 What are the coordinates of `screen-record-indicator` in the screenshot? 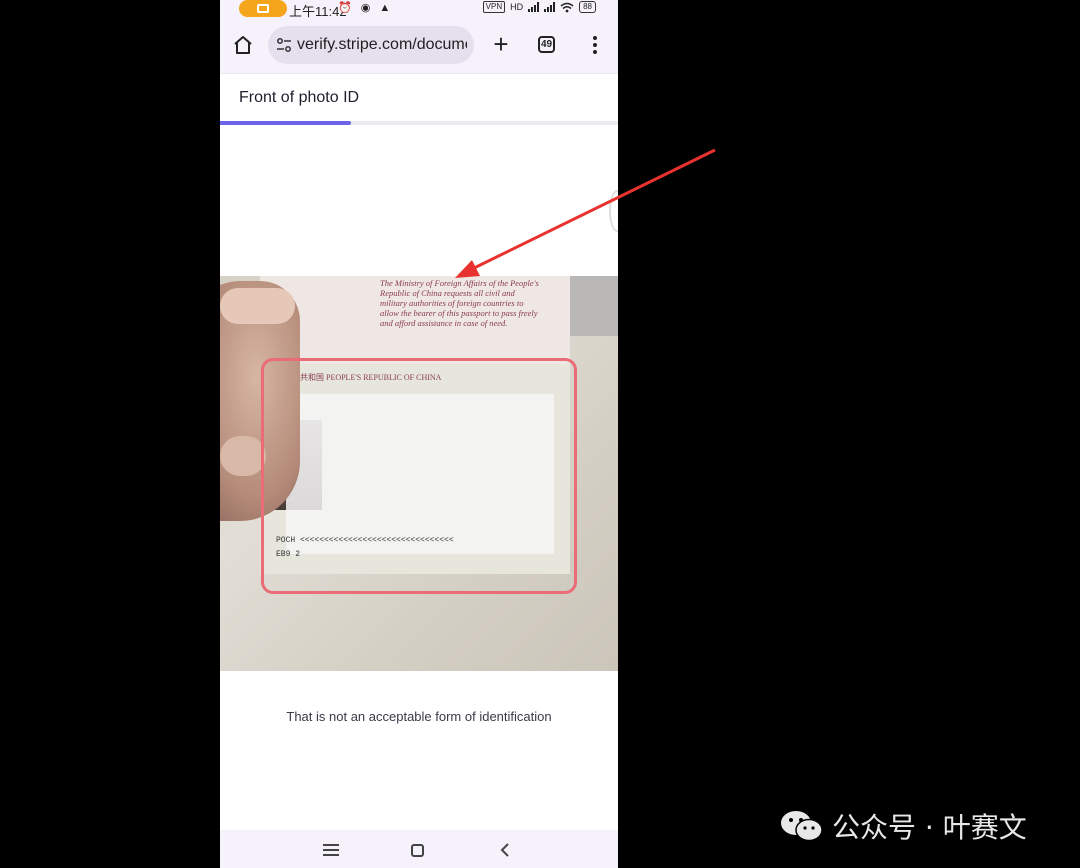 It's located at (263, 8).